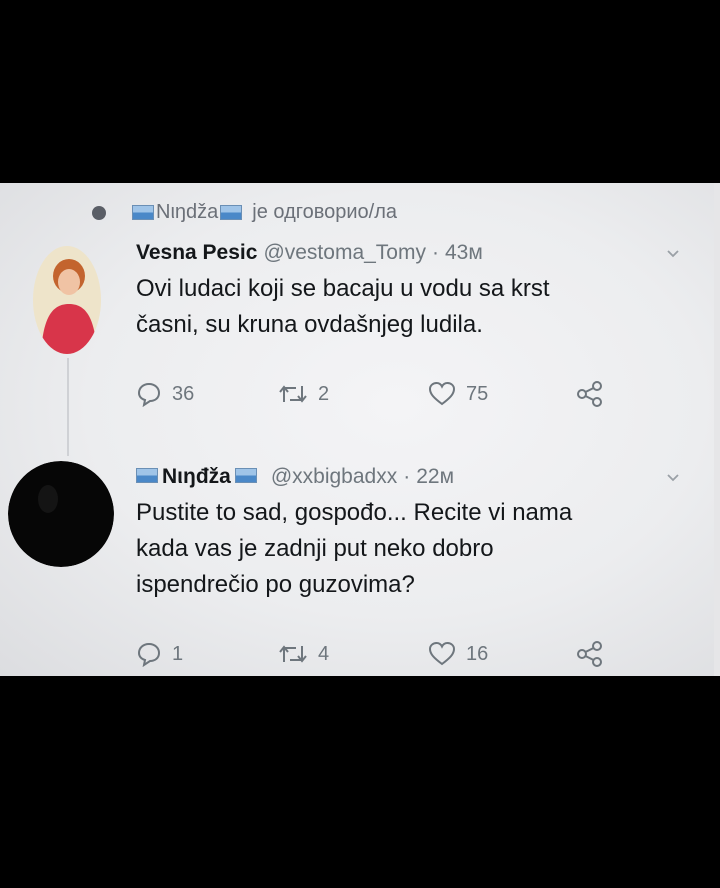 The image size is (720, 888). What do you see at coordinates (344, 253) in the screenshot?
I see `user-handle: @vestoma_Tomy` at bounding box center [344, 253].